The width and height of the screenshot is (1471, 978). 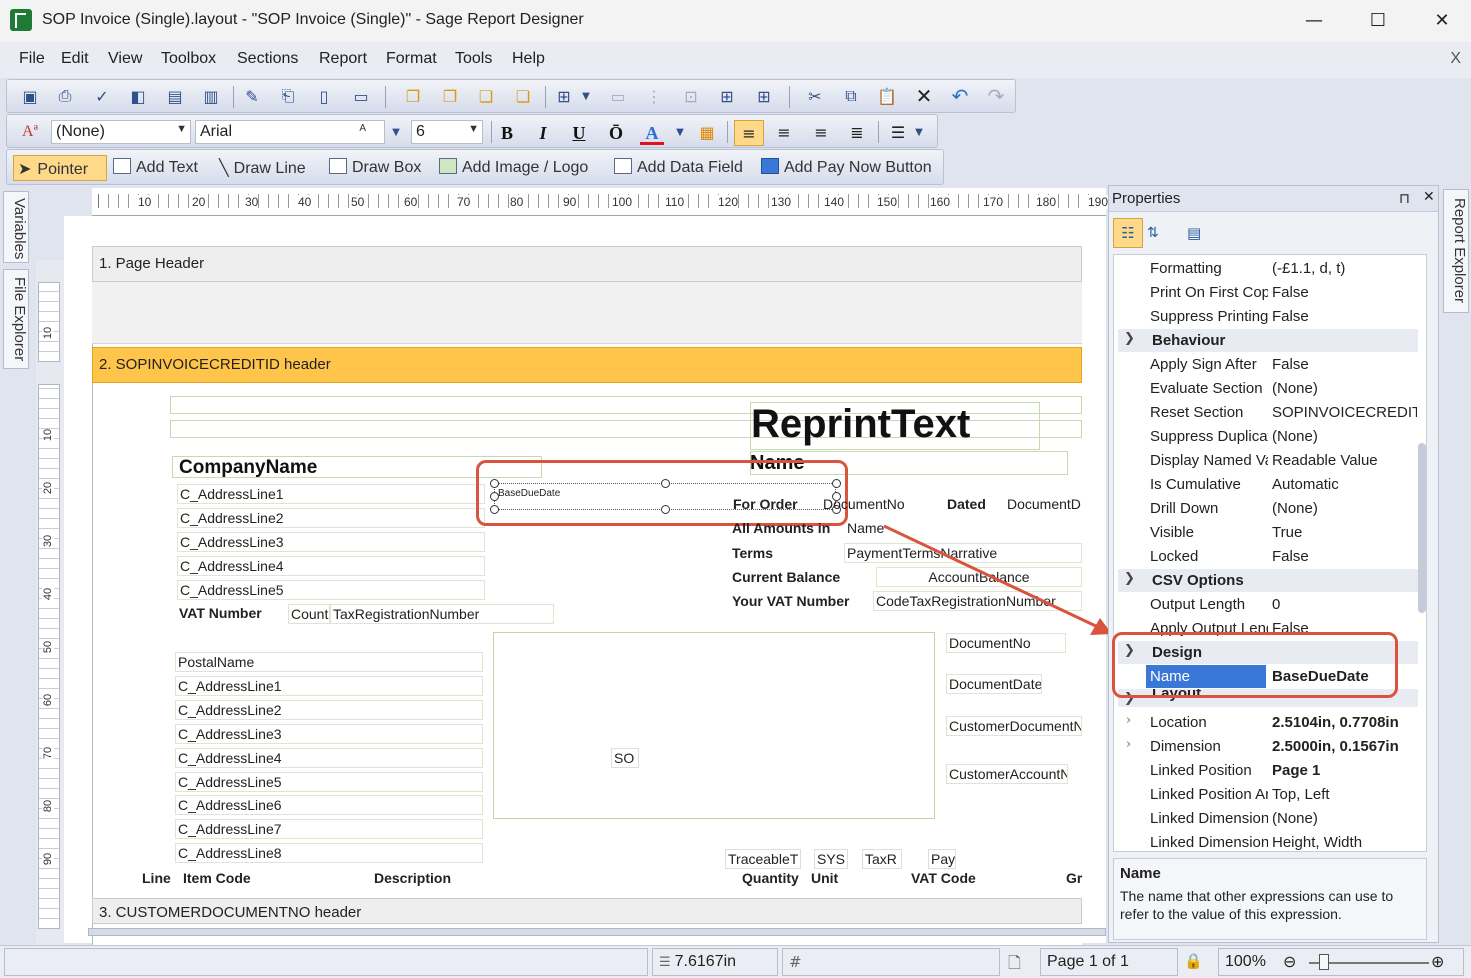 What do you see at coordinates (329, 782) in the screenshot?
I see `postal-address-line: C_AddressLine5` at bounding box center [329, 782].